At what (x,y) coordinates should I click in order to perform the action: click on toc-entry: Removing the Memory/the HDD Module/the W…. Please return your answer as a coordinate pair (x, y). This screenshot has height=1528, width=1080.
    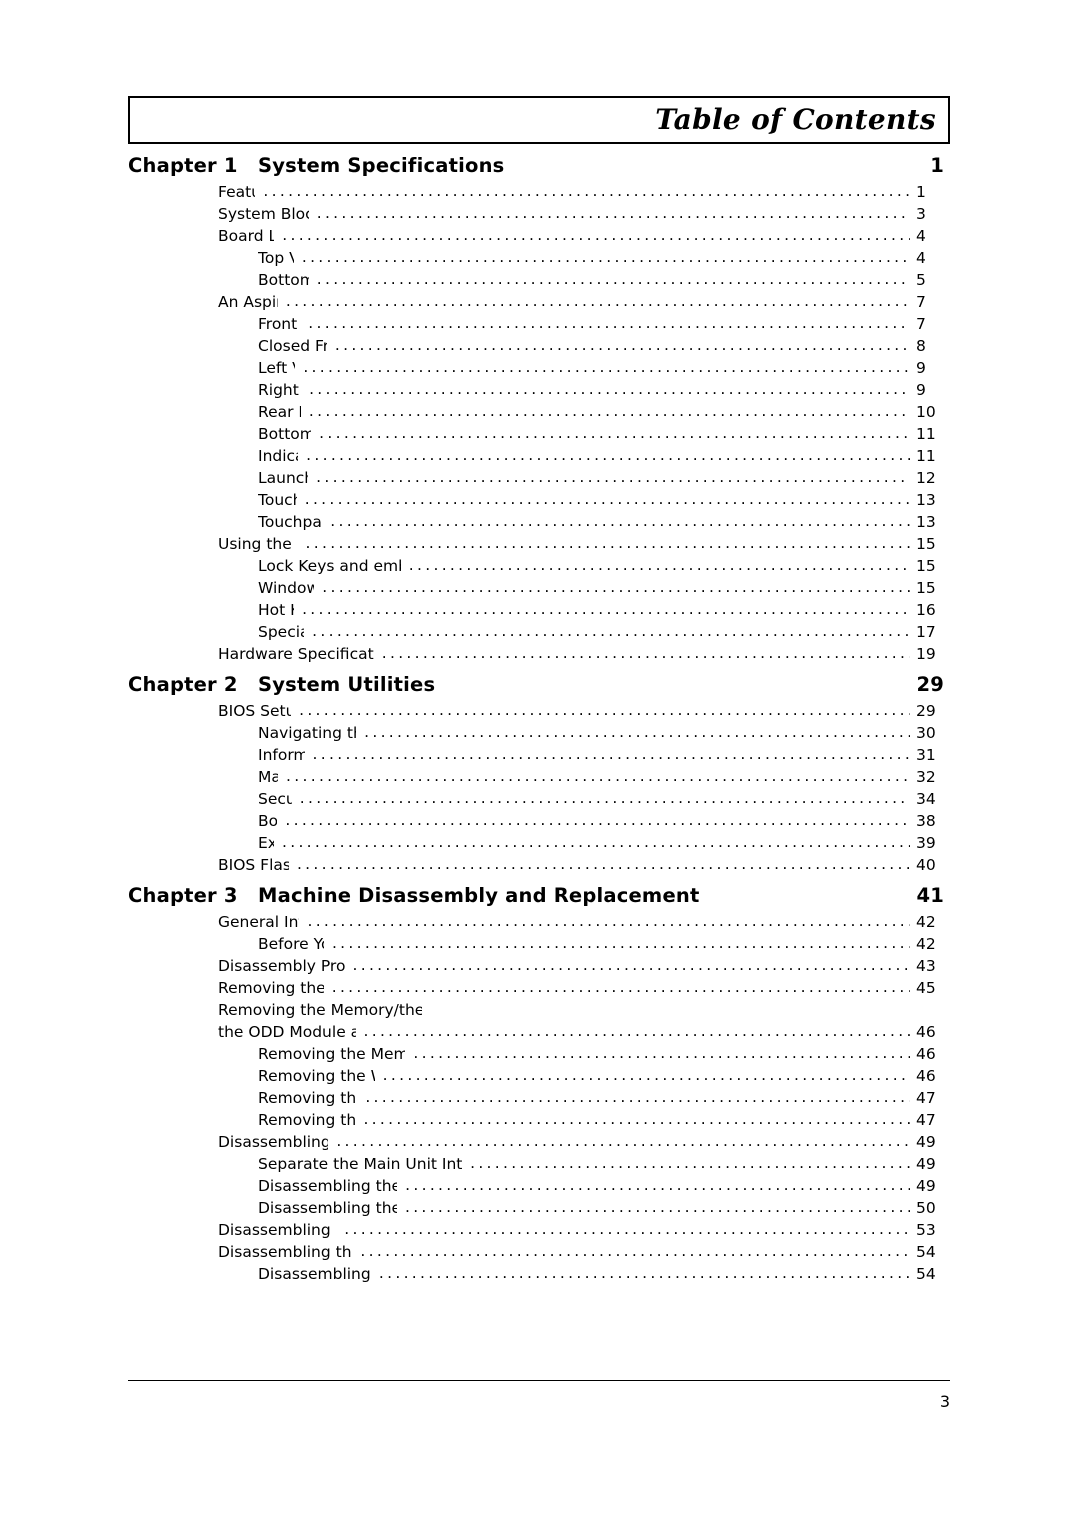
    Looking at the image, I should click on (539, 1010).